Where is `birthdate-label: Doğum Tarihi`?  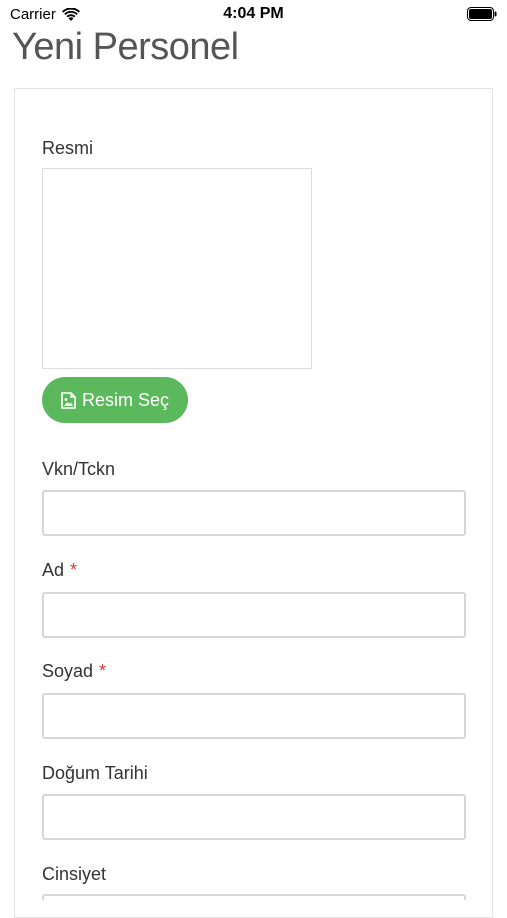 birthdate-label: Doğum Tarihi is located at coordinates (95, 773).